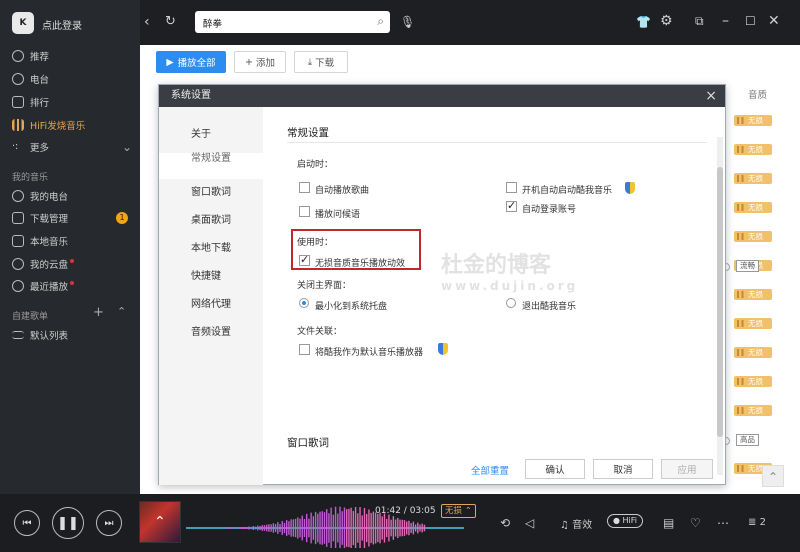 This screenshot has width=800, height=552. Describe the element at coordinates (321, 62) in the screenshot. I see `download-button: ⤓ 下载` at that location.